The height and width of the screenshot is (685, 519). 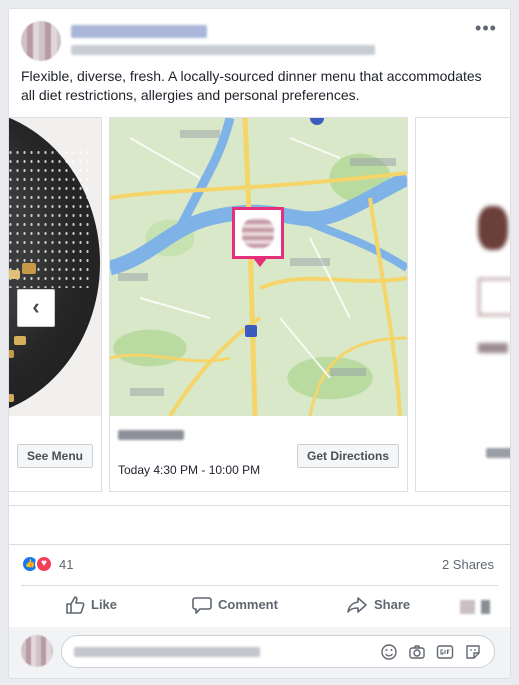 I want to click on carousel-card-third, so click(x=462, y=304).